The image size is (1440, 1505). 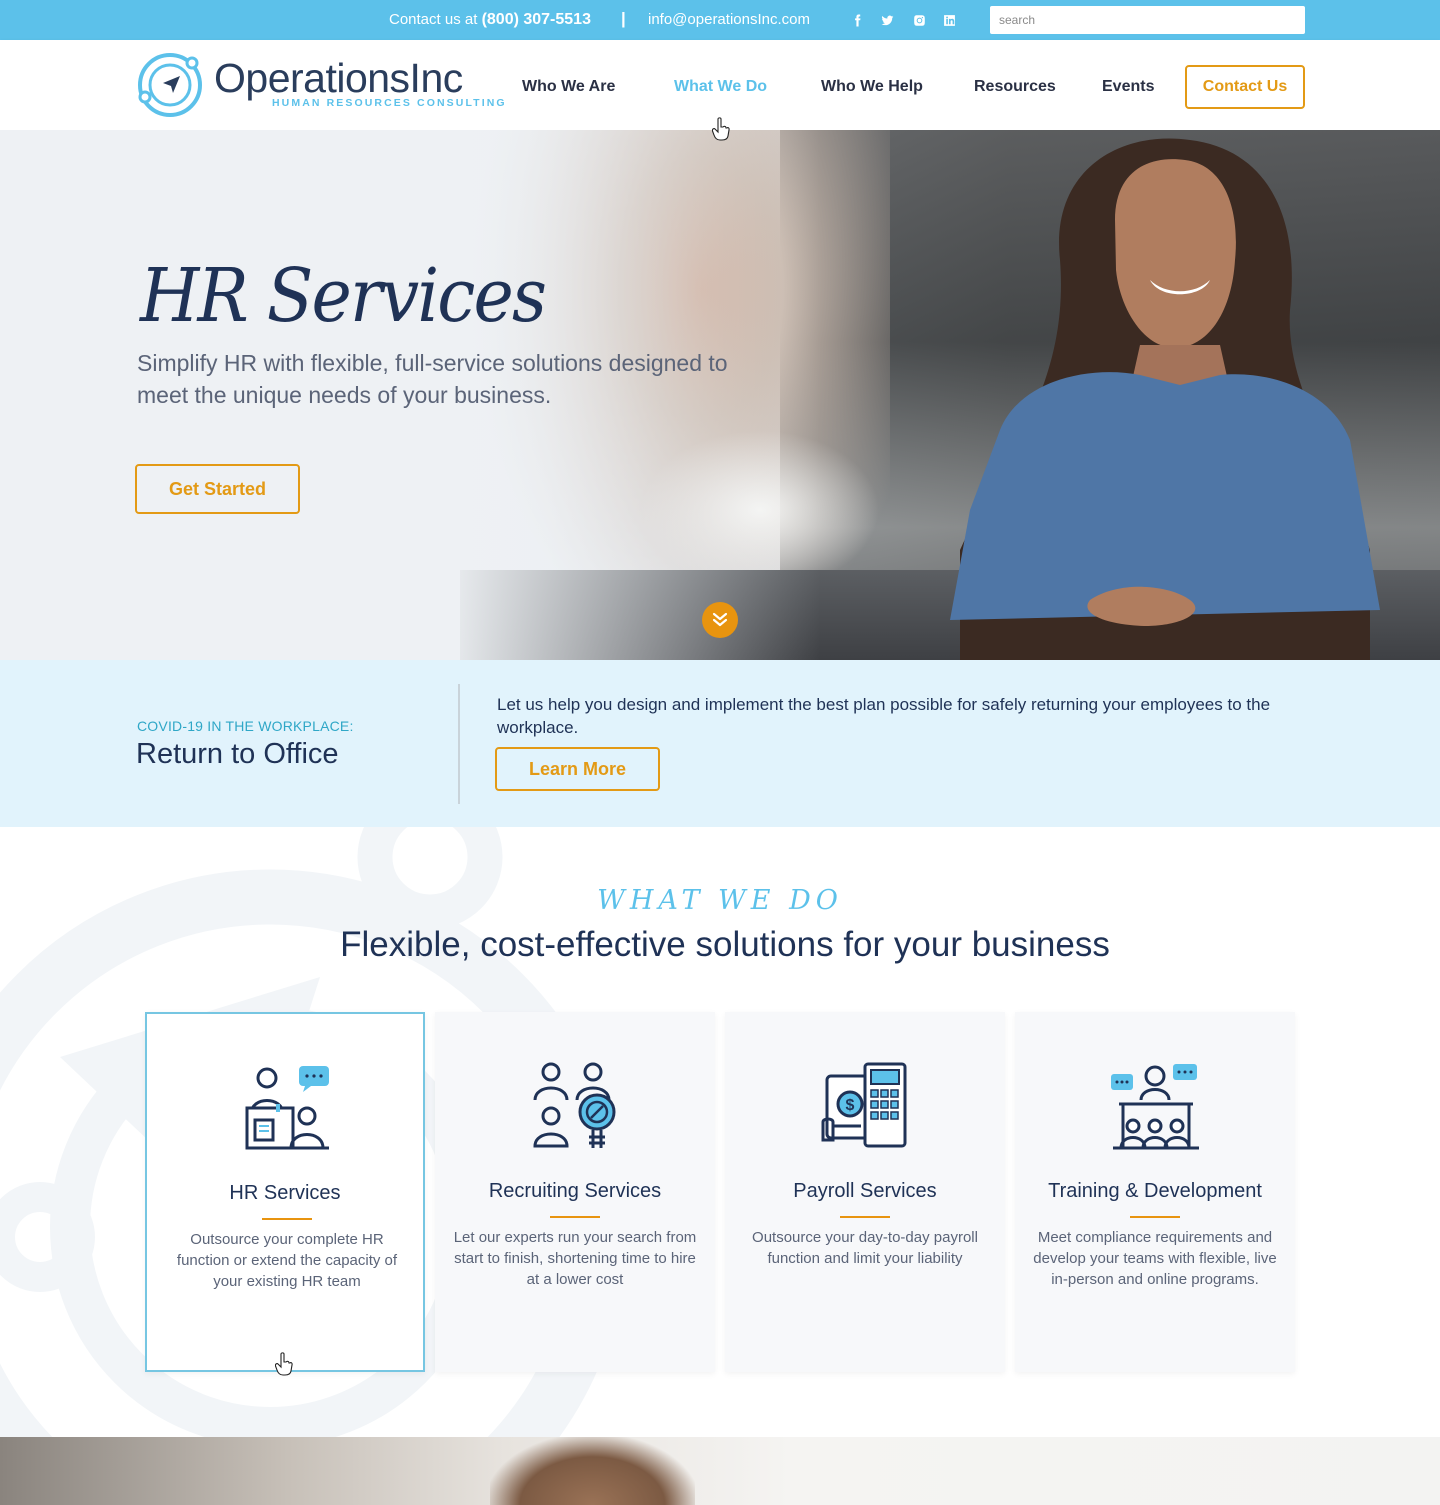 I want to click on email-link: info@operationsInc.com, so click(x=729, y=19).